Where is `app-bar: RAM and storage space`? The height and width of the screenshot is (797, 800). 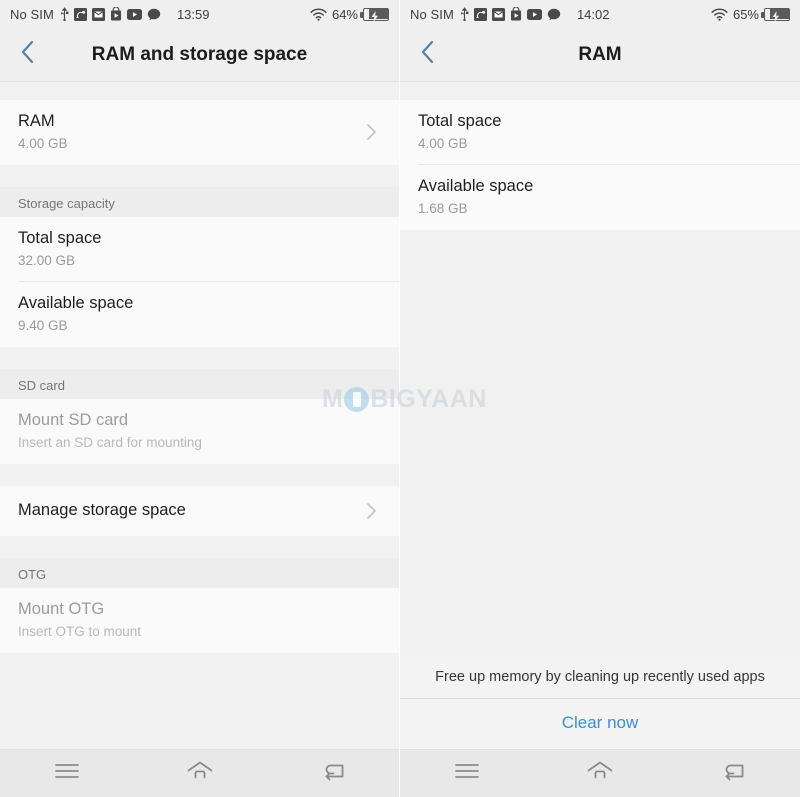
app-bar: RAM and storage space is located at coordinates (199, 55).